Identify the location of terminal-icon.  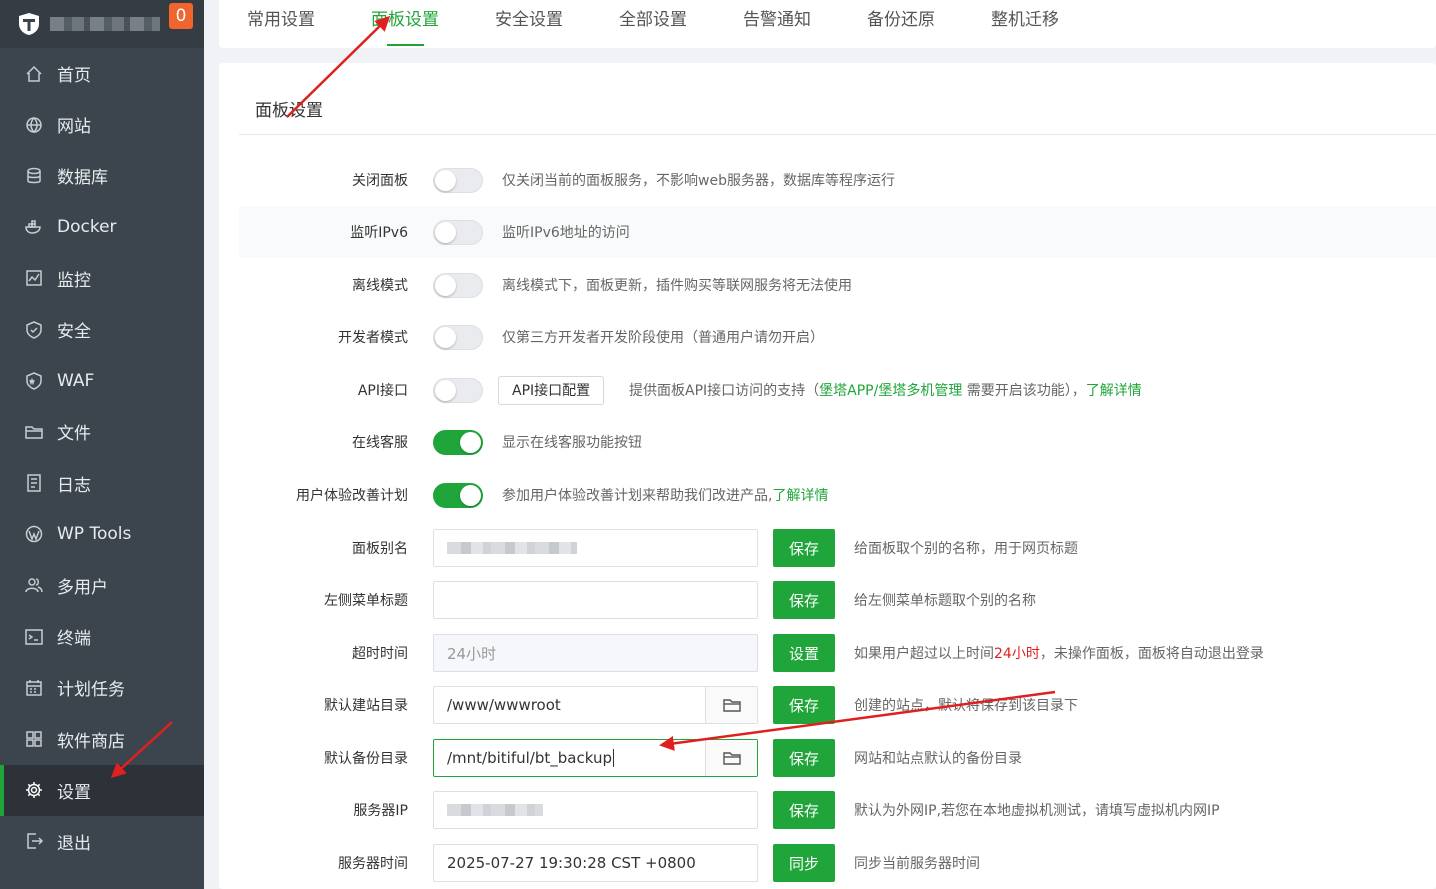
(34, 637).